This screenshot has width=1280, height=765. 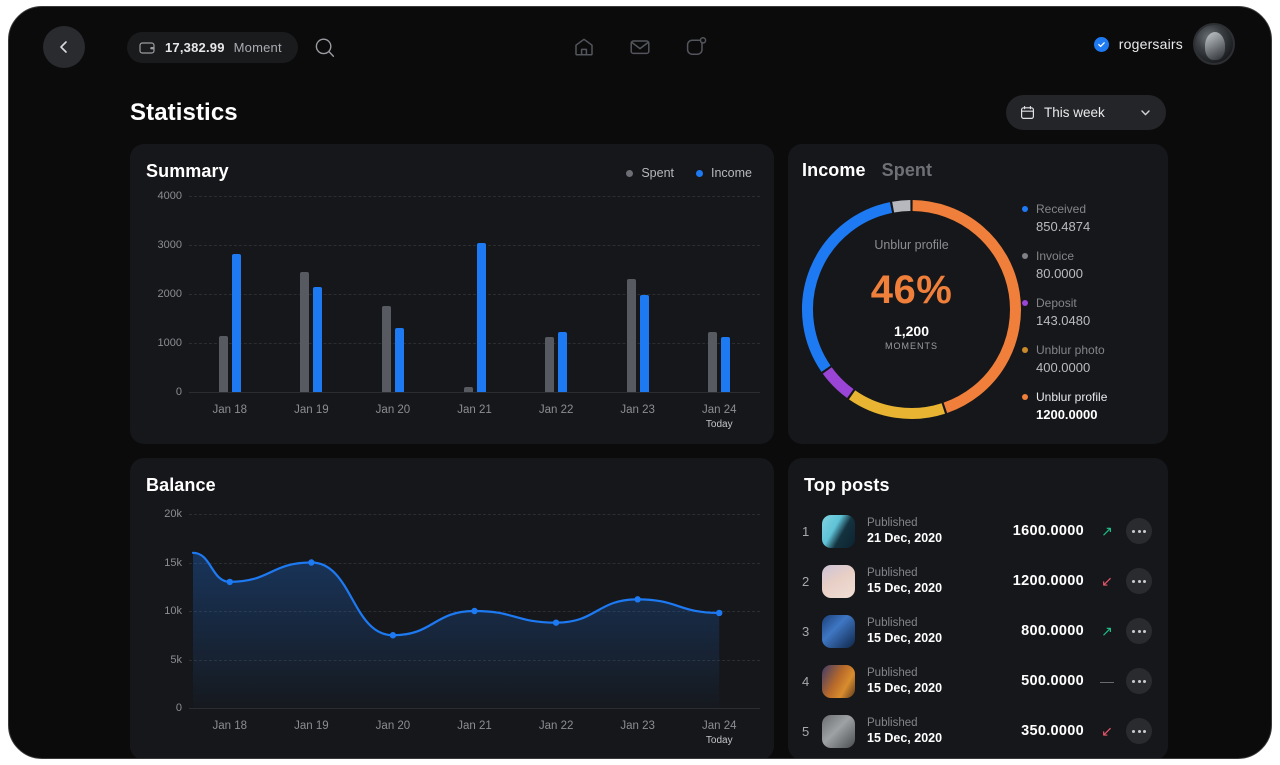 What do you see at coordinates (184, 112) in the screenshot?
I see `page-title: Statistics` at bounding box center [184, 112].